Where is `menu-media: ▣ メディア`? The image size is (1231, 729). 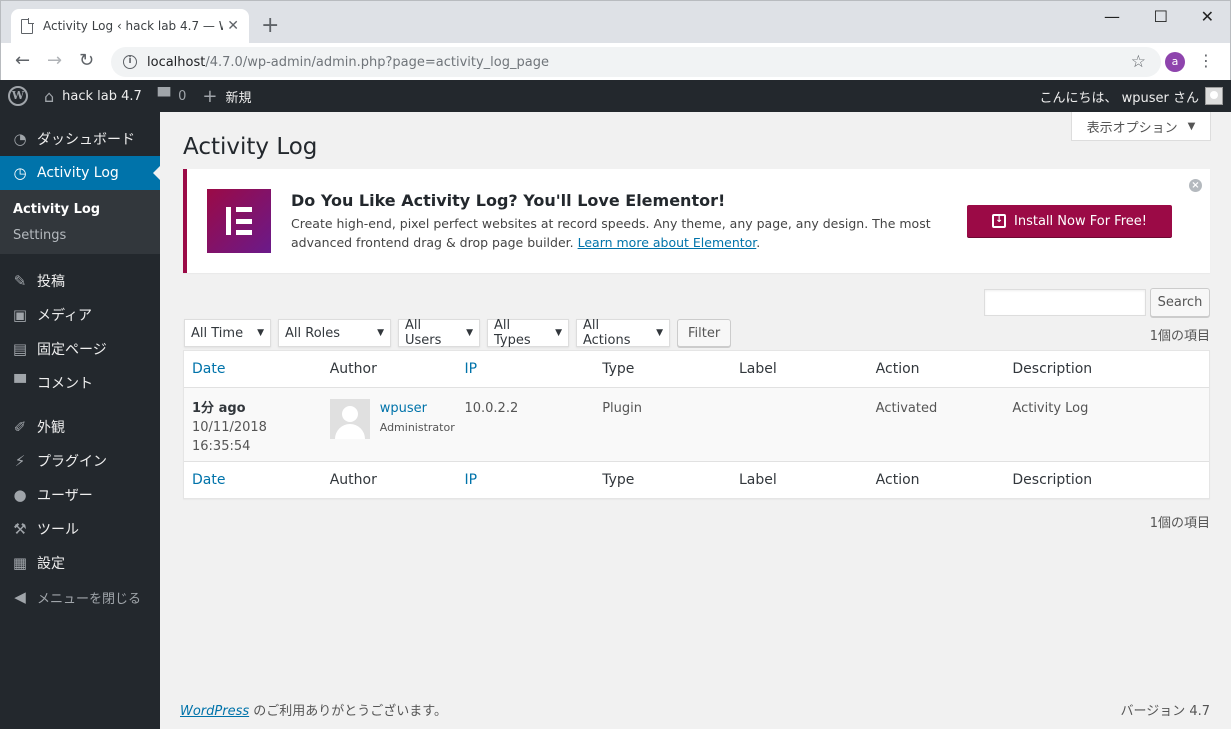
menu-media: ▣ メディア is located at coordinates (80, 315).